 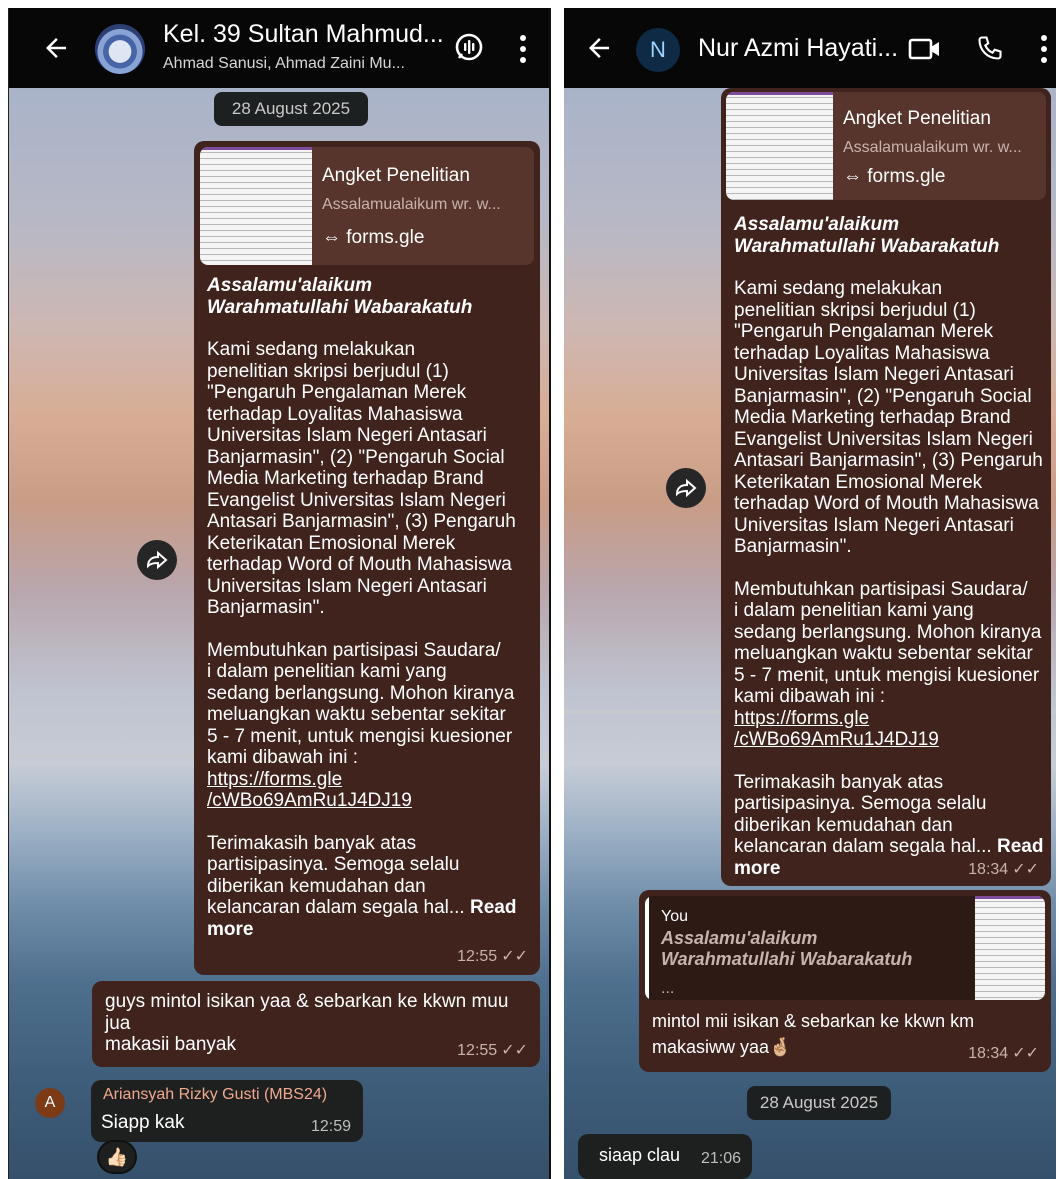 What do you see at coordinates (50, 1103) in the screenshot?
I see `sender-avatar: A` at bounding box center [50, 1103].